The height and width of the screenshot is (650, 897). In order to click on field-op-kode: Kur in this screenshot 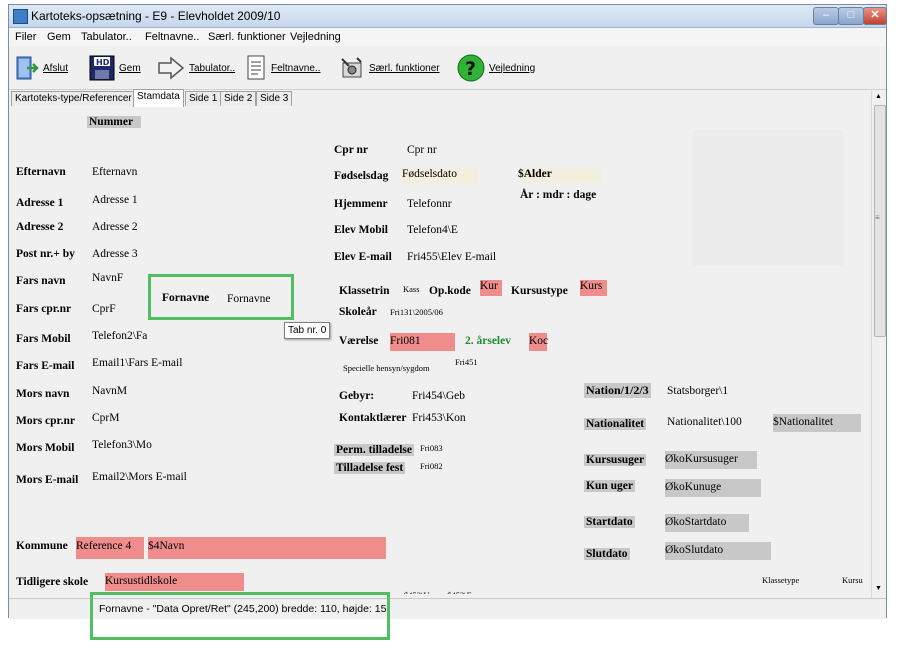, I will do `click(491, 288)`.